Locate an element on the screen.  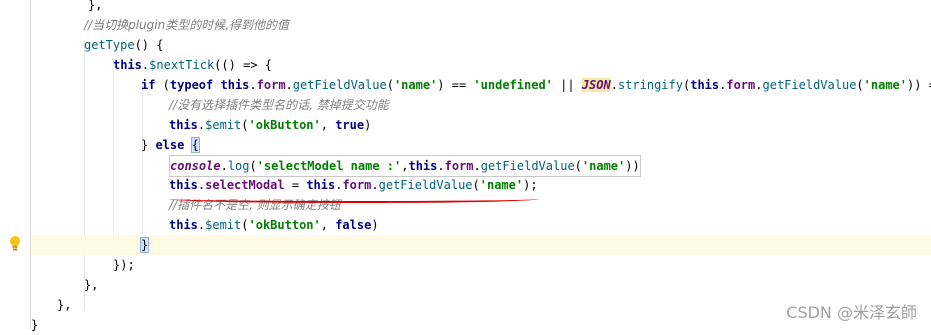
code-token: stringify is located at coordinates (650, 85).